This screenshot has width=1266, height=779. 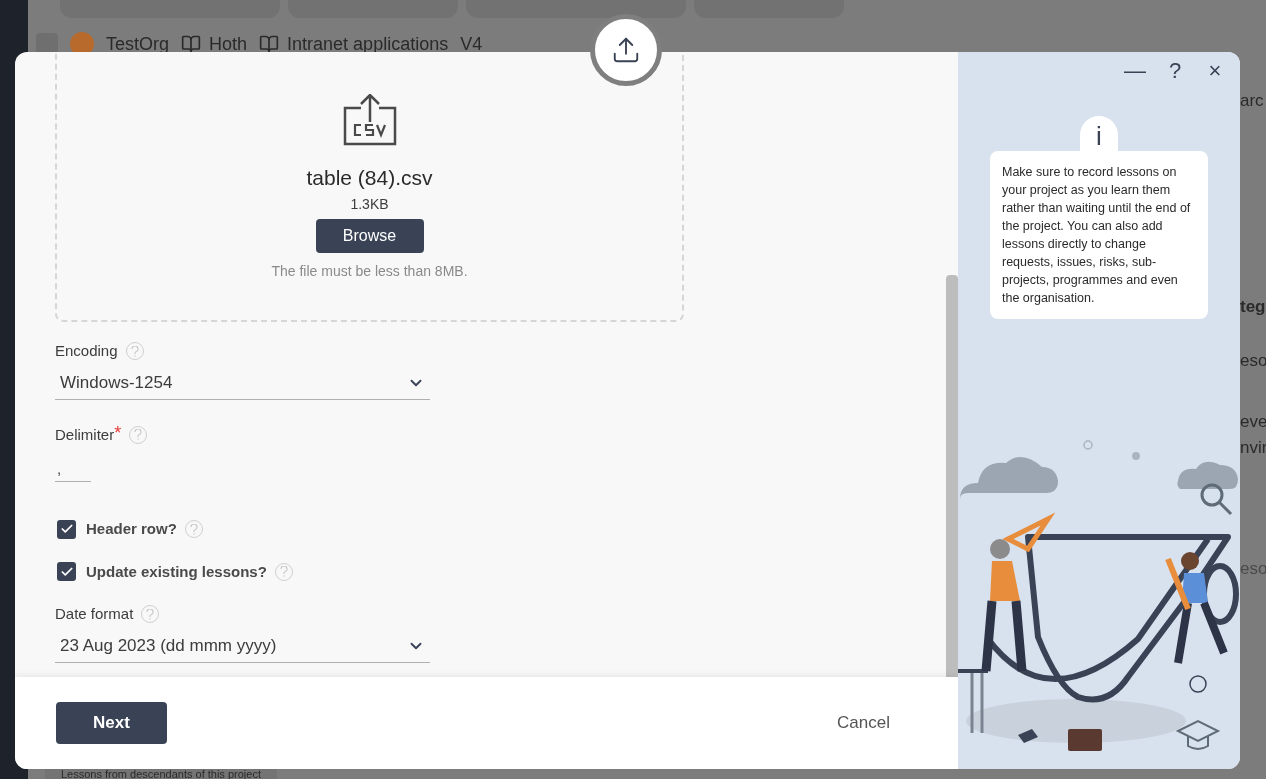 I want to click on checkbox-label: Header row?, so click(x=131, y=529).